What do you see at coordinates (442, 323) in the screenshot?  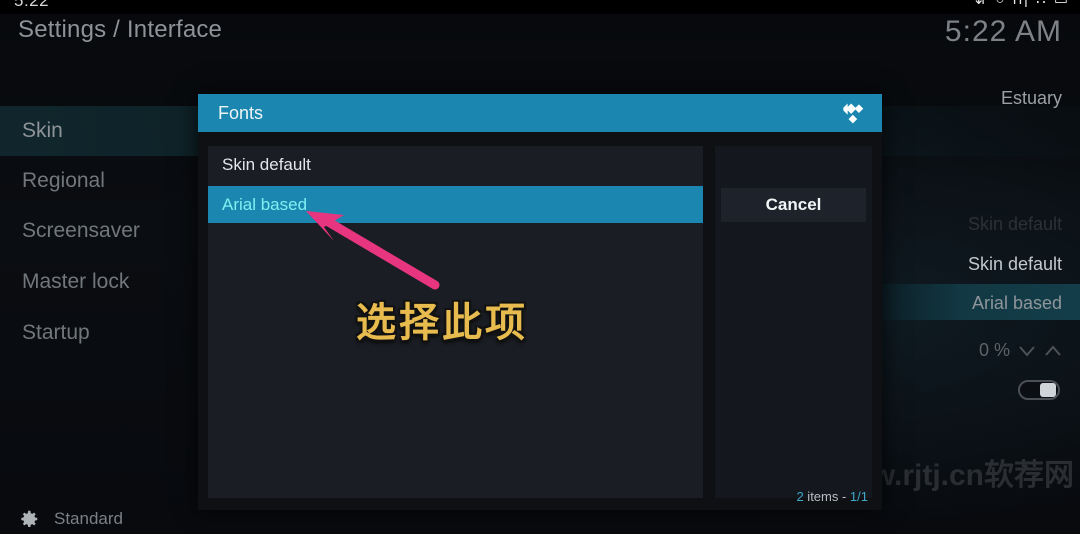 I see `annotation-caption: 选择此项` at bounding box center [442, 323].